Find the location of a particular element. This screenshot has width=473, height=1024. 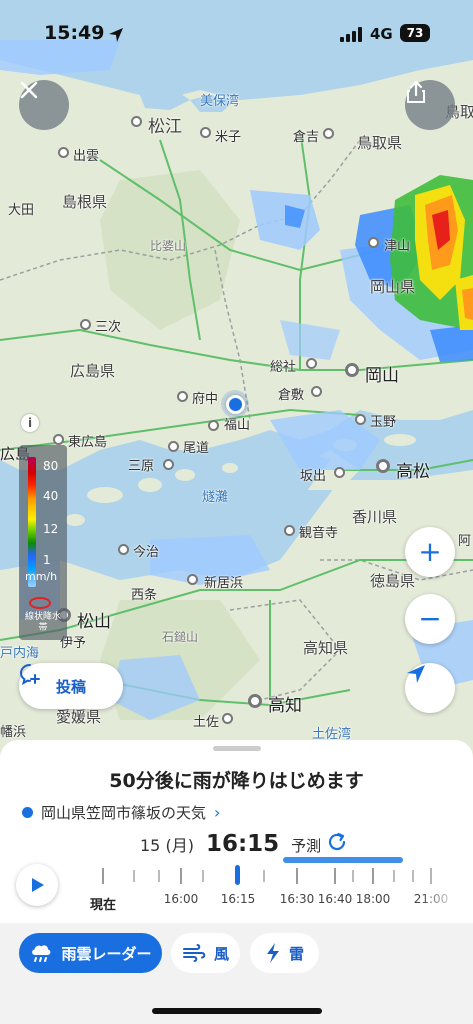

place-label: 観音寺 is located at coordinates (319, 533).